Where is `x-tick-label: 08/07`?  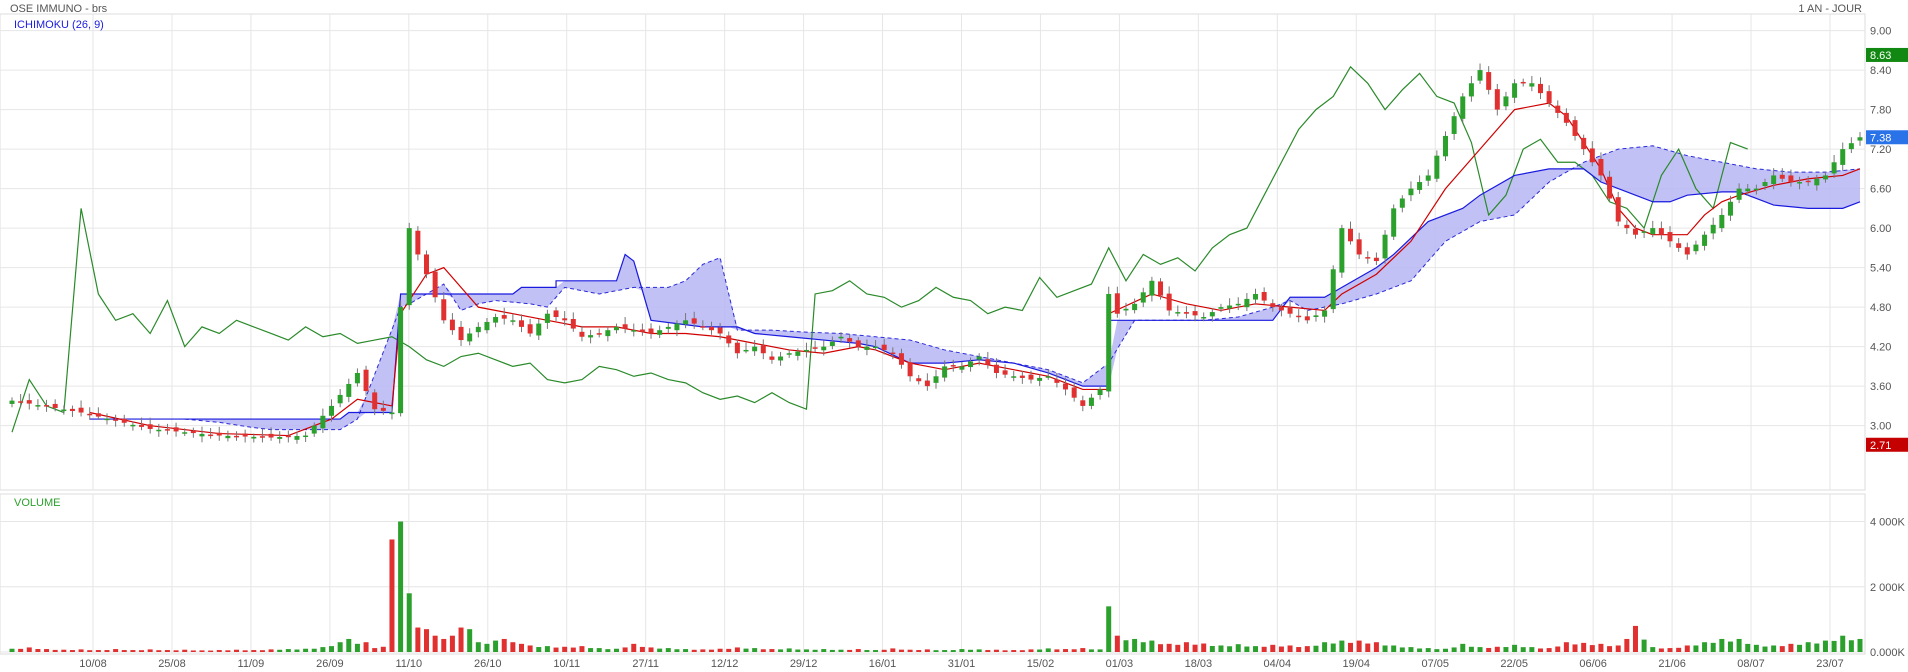 x-tick-label: 08/07 is located at coordinates (1751, 664).